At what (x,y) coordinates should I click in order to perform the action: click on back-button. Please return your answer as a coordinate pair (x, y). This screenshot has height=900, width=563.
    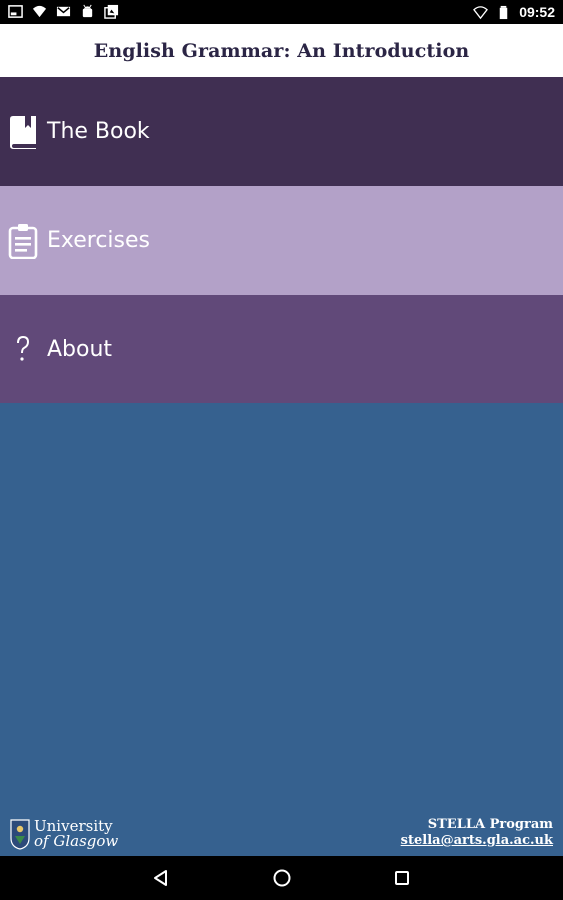
    Looking at the image, I should click on (161, 878).